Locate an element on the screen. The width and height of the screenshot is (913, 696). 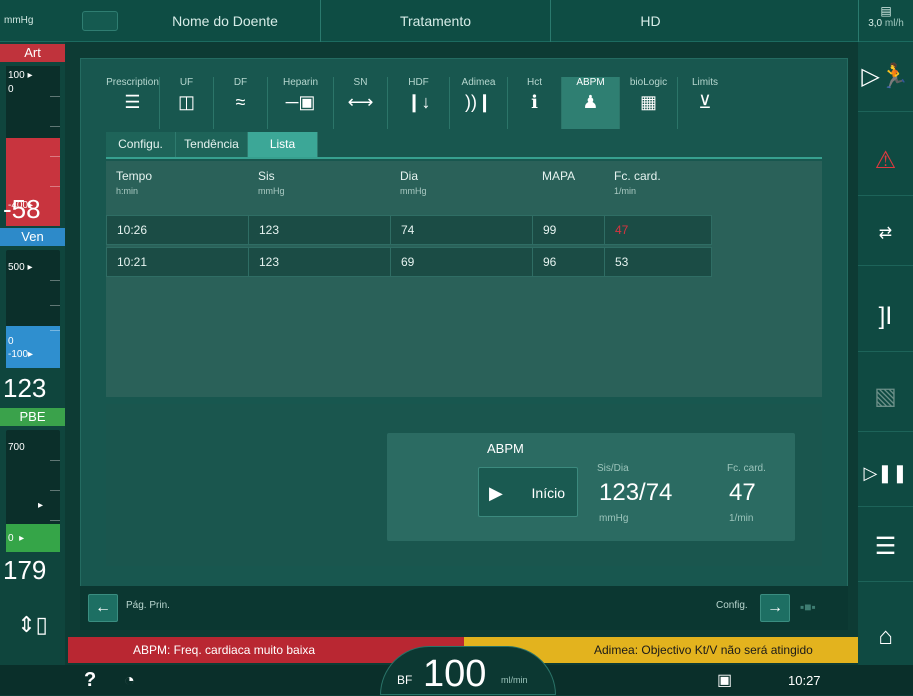
cell-hr-low: 47 is located at coordinates (622, 230).